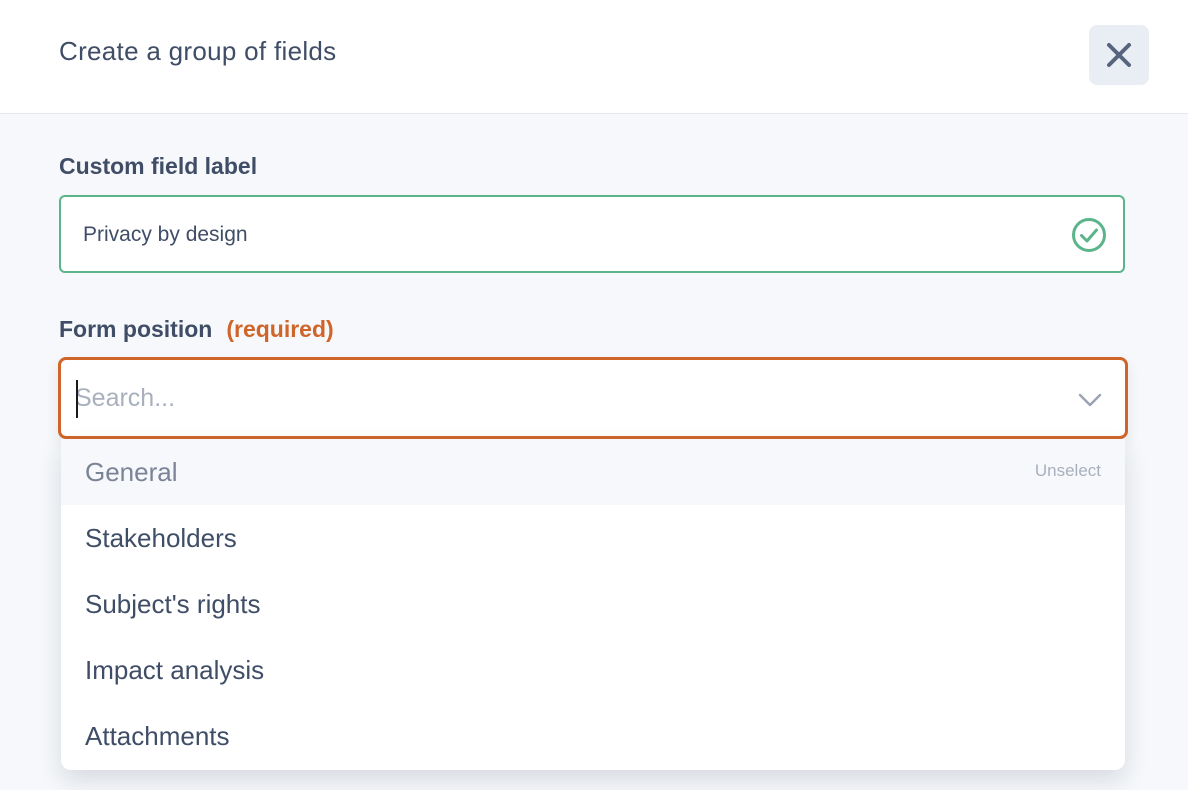 The image size is (1188, 790). I want to click on form-position-select, so click(593, 398).